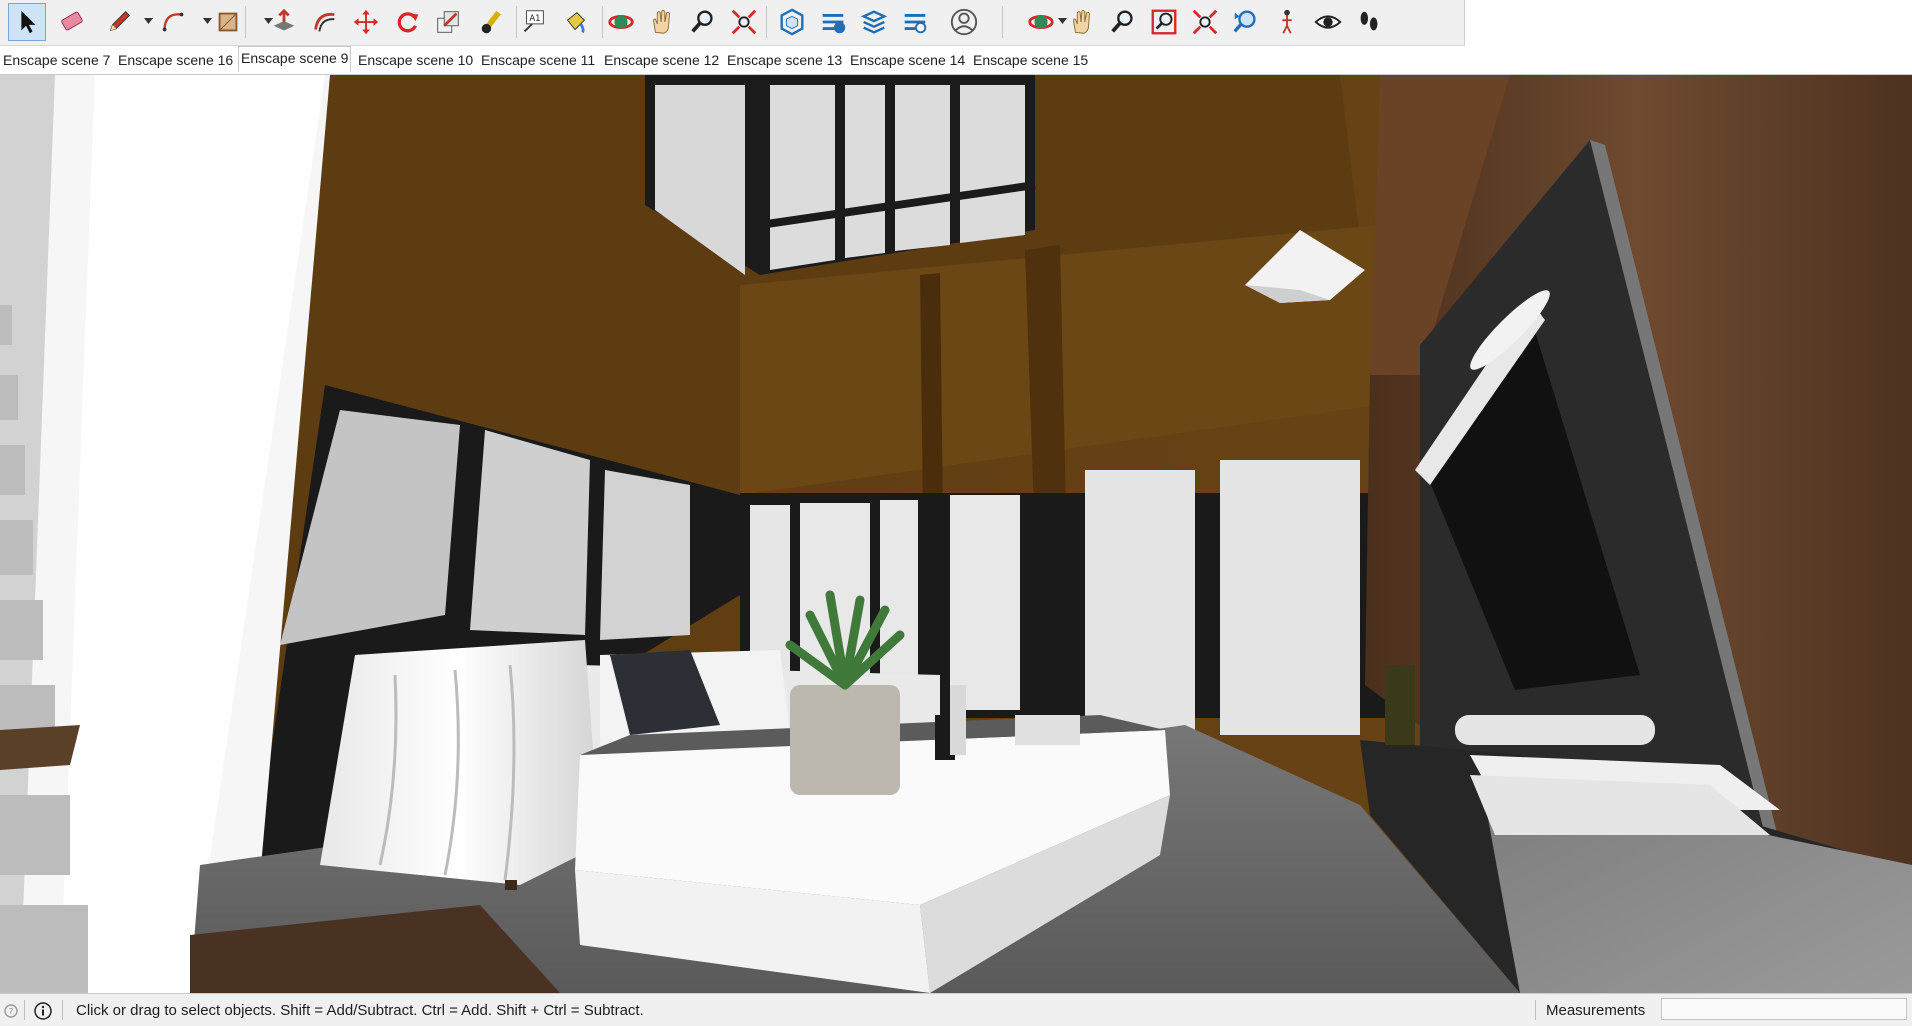 The image size is (1912, 1026). I want to click on zoom-tool-button, so click(703, 22).